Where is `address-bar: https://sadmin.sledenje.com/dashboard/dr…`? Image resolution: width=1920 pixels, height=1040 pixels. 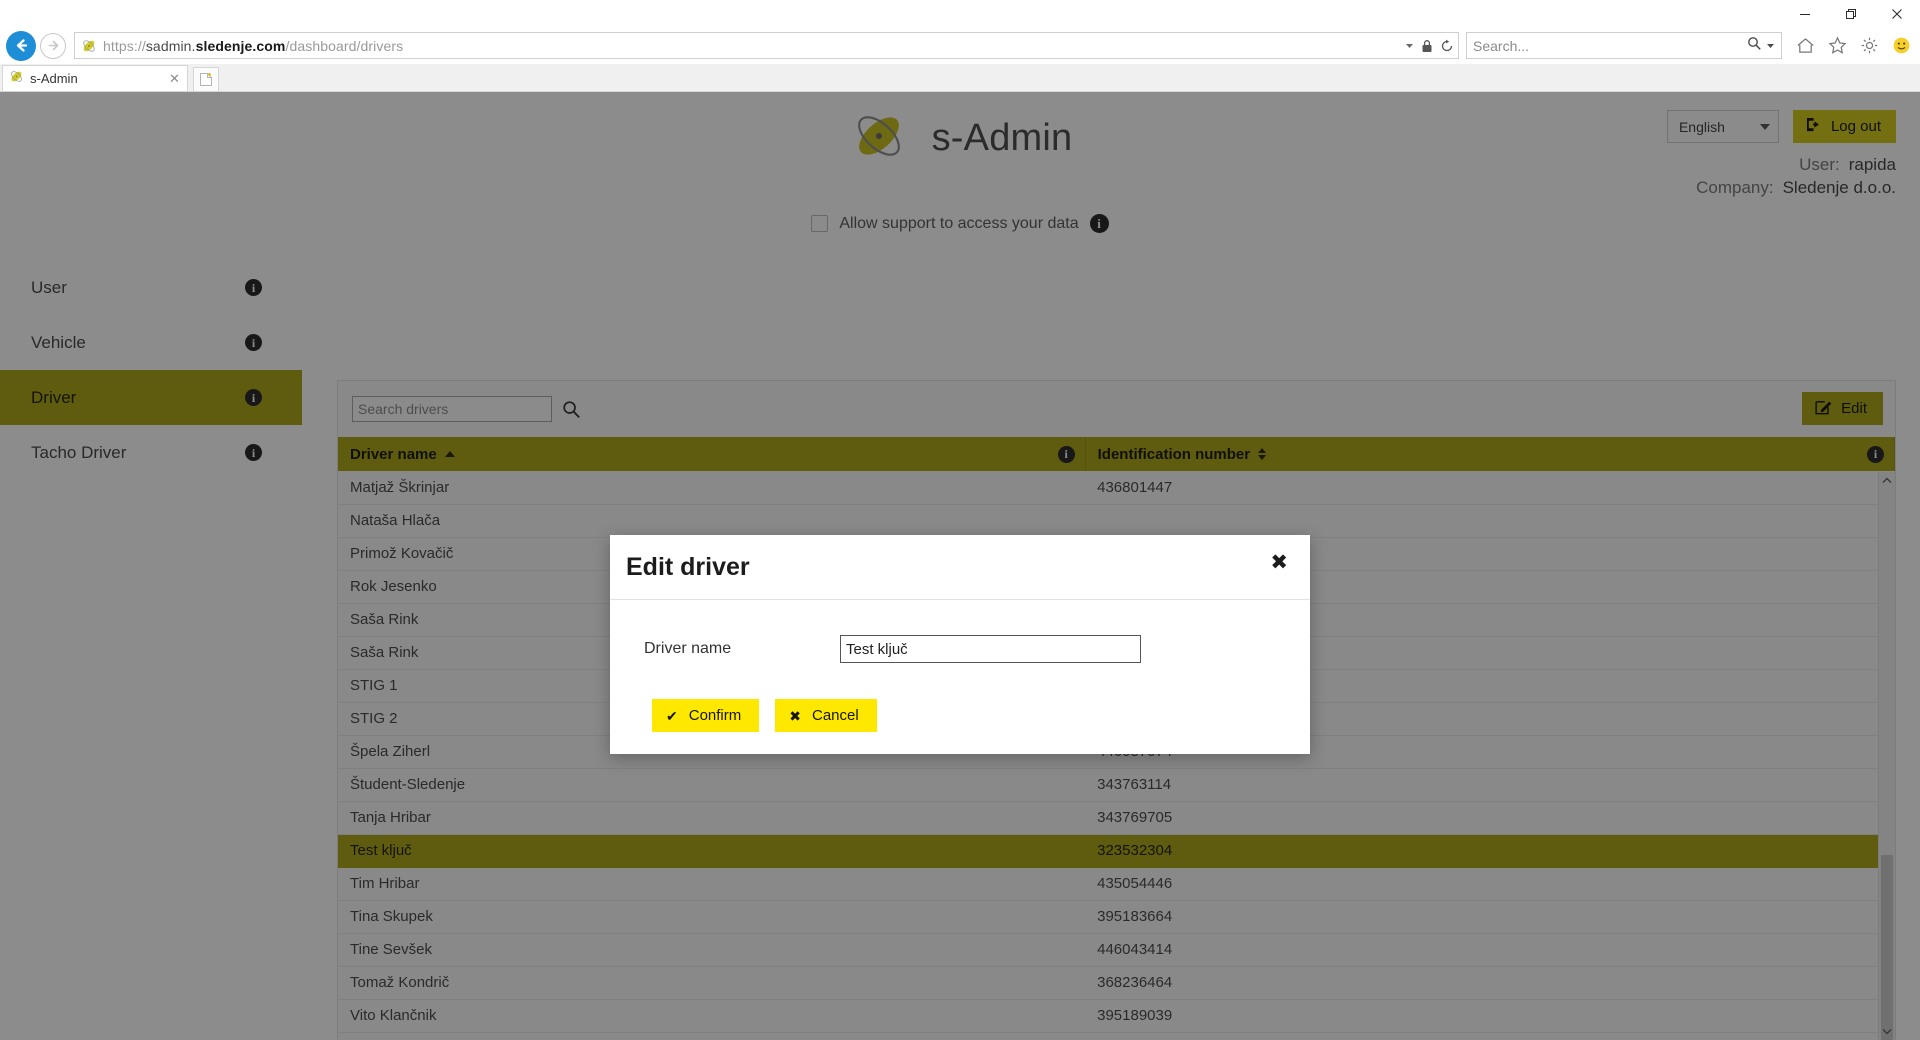
address-bar: https://sadmin.sledenje.com/dashboard/dr… is located at coordinates (766, 45).